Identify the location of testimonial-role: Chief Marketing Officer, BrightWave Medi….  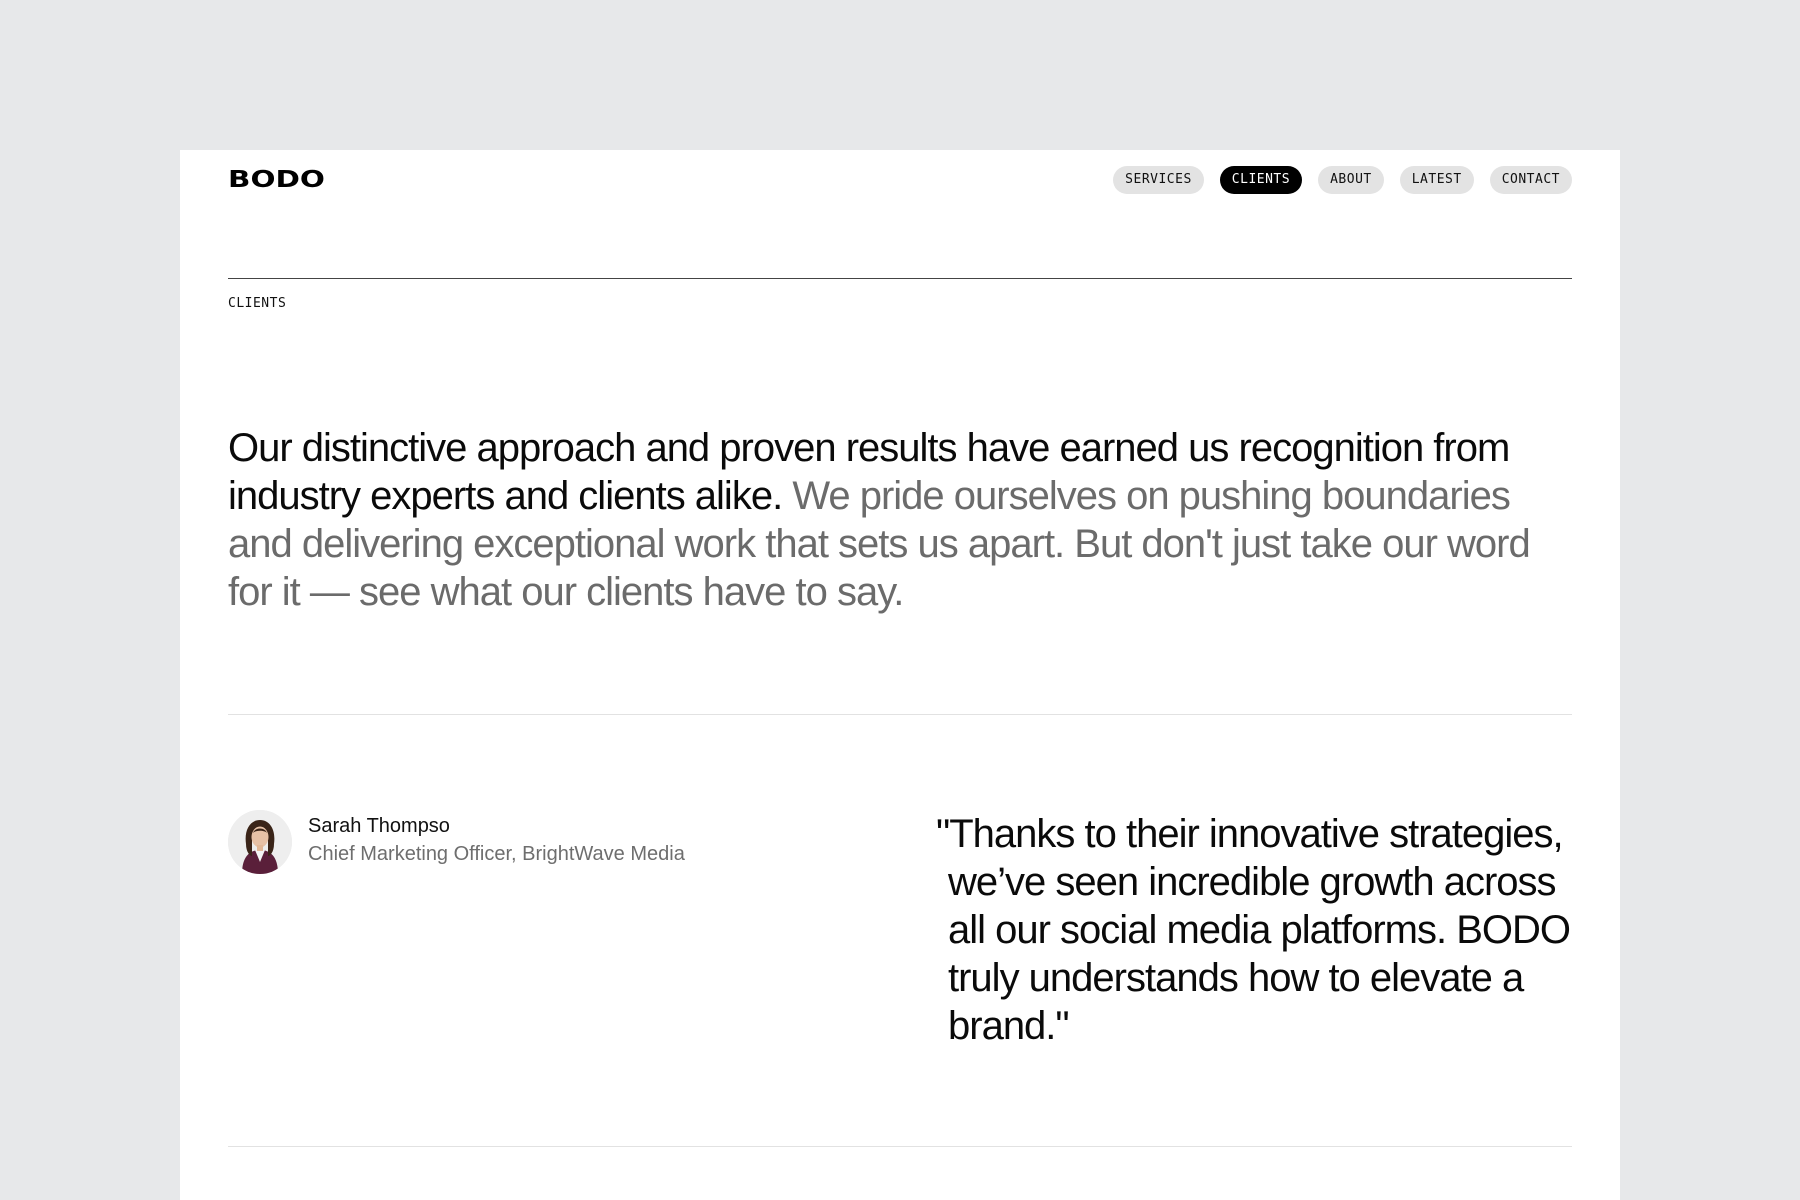
(496, 854).